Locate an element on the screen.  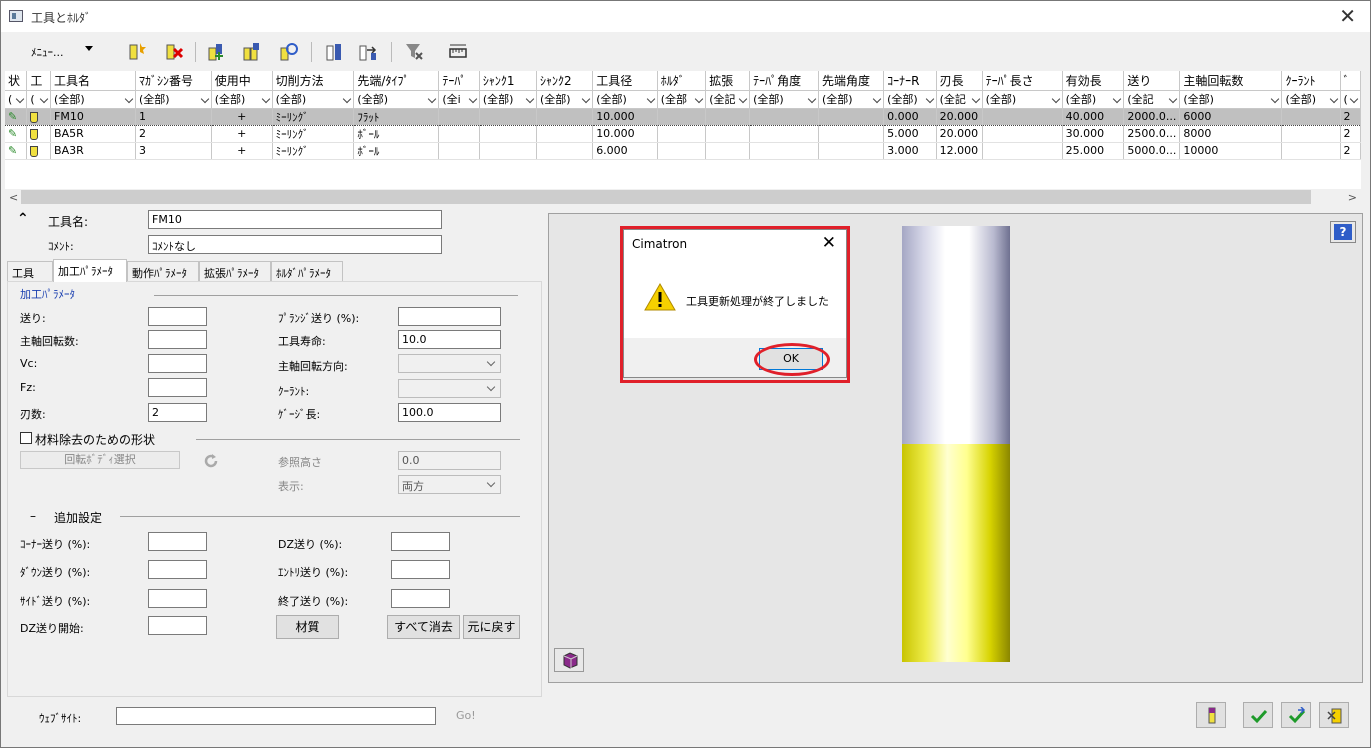
import-tool-icon is located at coordinates (252, 51).